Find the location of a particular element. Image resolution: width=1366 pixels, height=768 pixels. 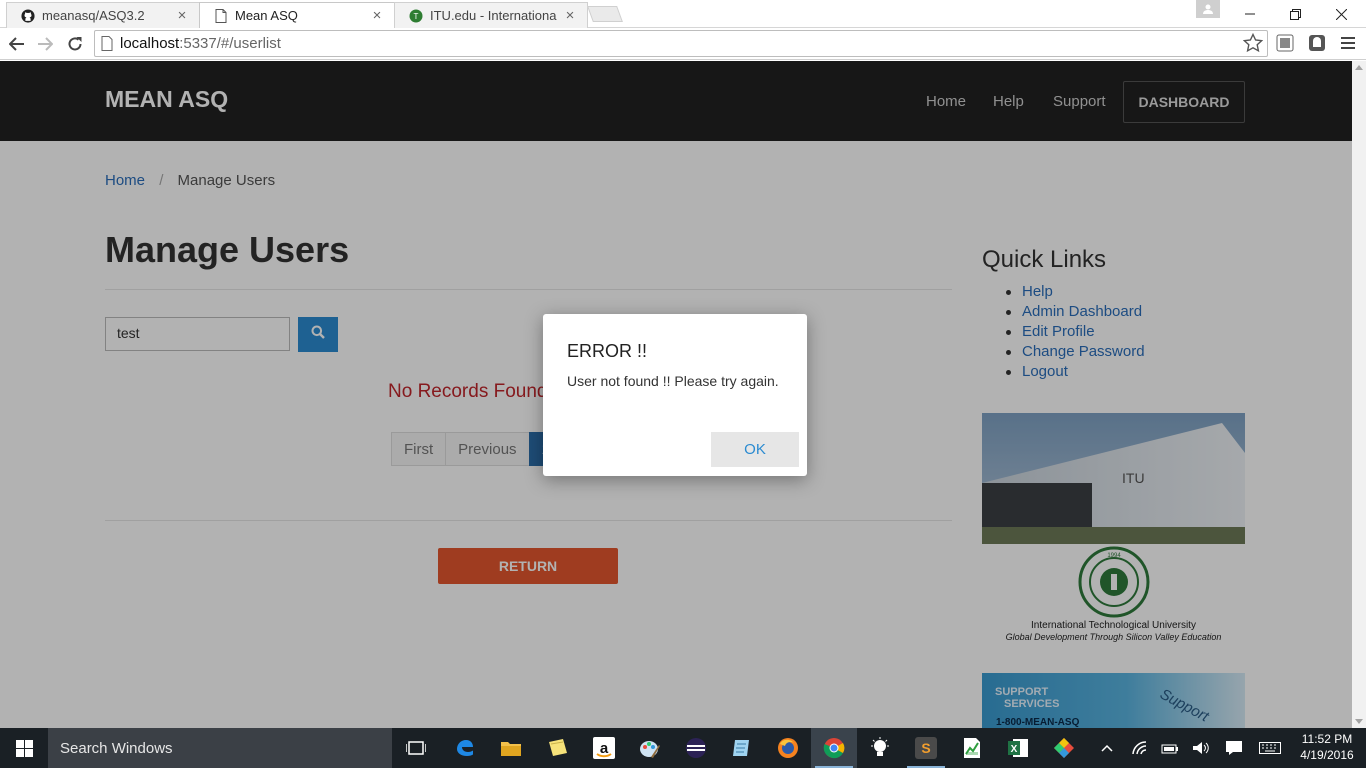

github-icon is located at coordinates (28, 15).